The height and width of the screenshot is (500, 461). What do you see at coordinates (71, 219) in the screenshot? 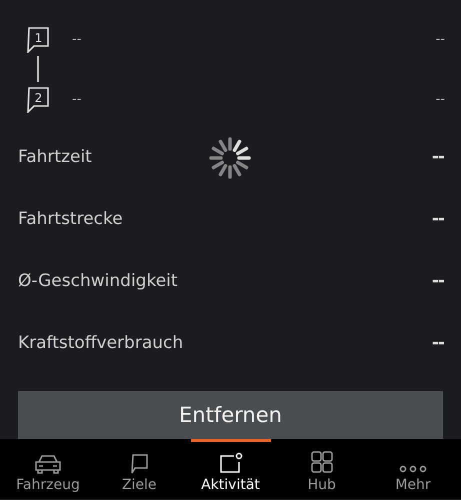
I see `stat-label: Fahrtstrecke` at bounding box center [71, 219].